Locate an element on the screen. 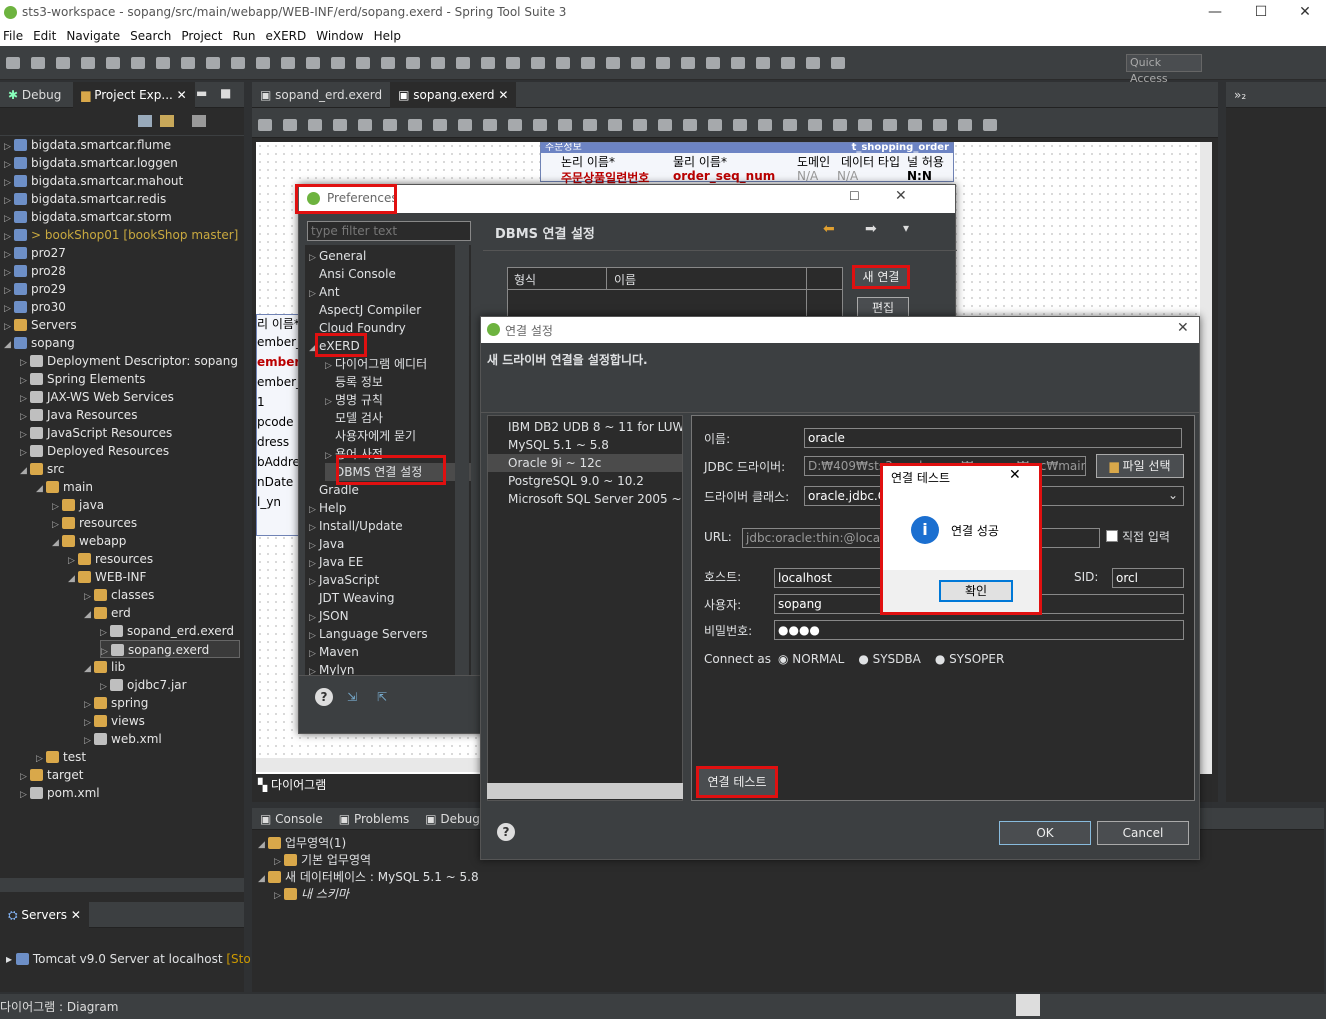  file-select-button: ▆ 파일 선택 is located at coordinates (1140, 466).